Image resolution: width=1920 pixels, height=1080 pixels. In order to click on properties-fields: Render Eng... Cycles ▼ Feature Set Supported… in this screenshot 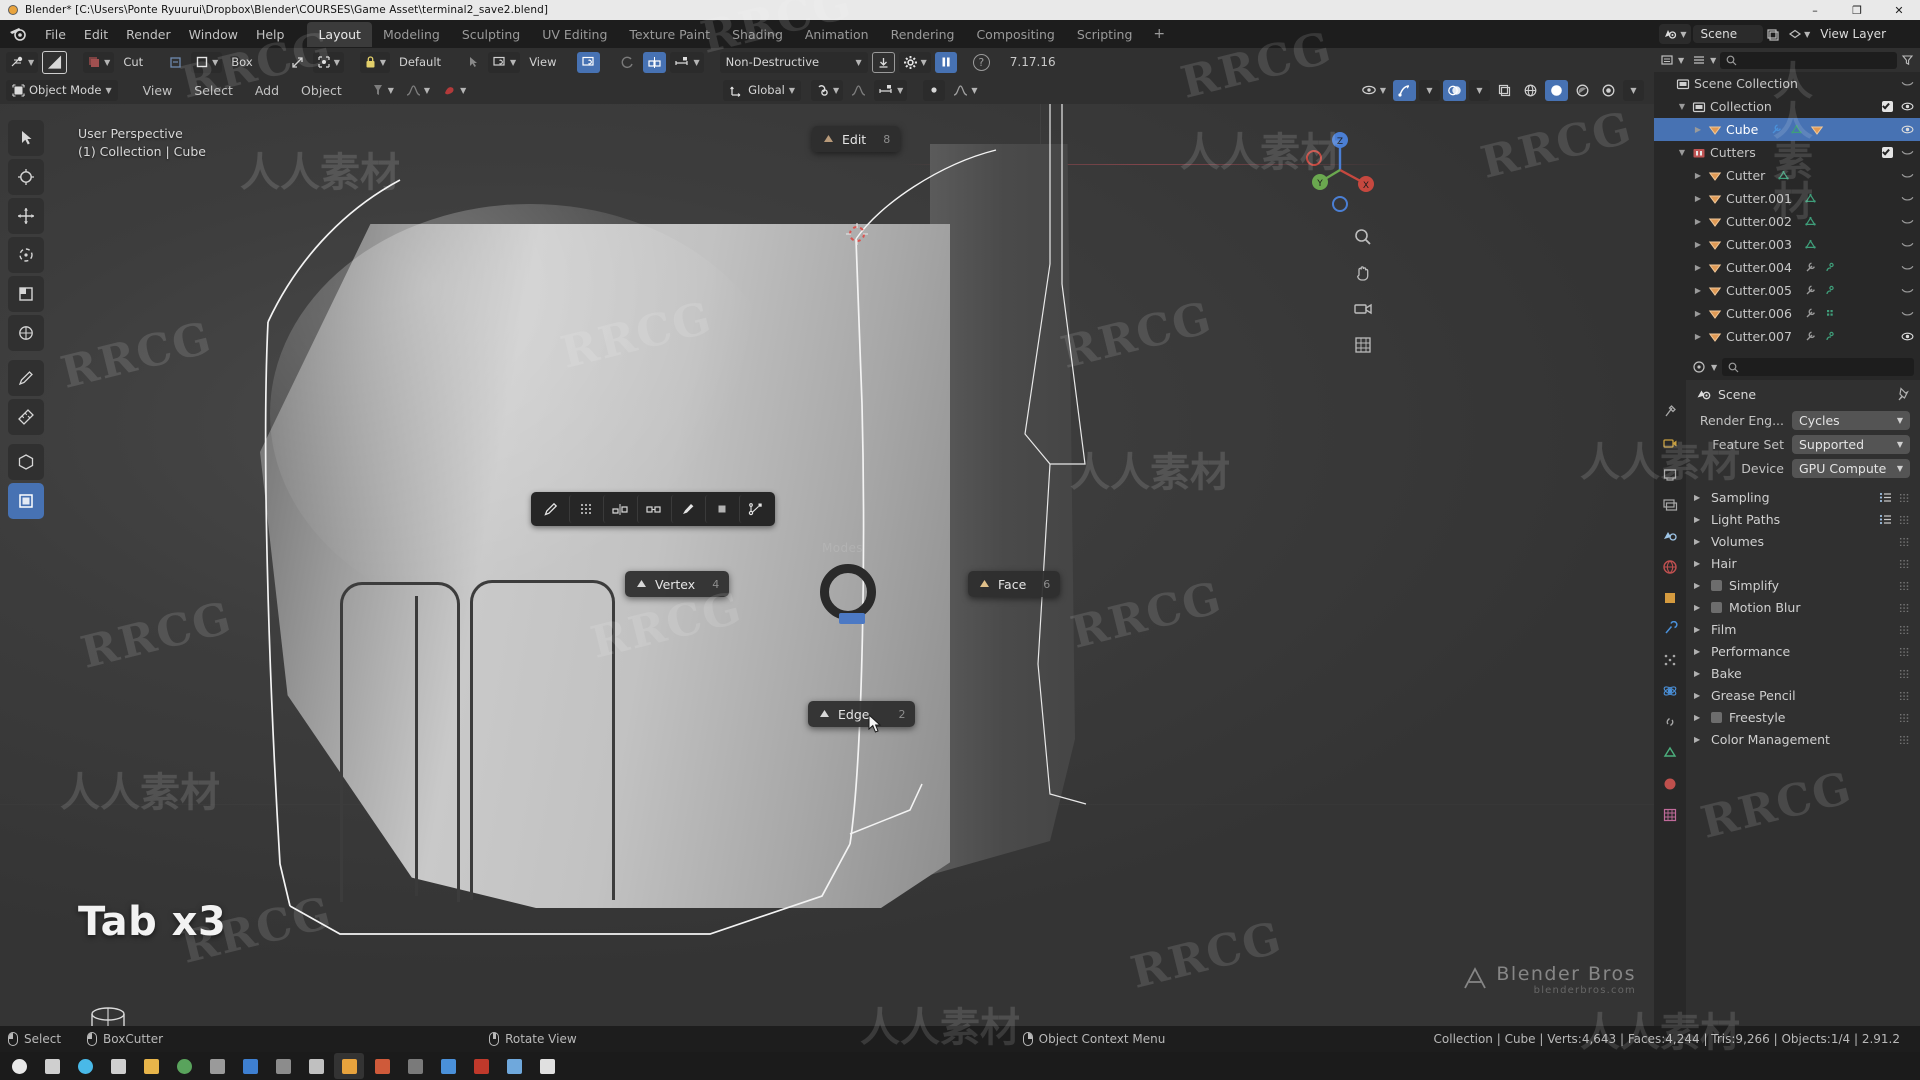, I will do `click(1803, 444)`.